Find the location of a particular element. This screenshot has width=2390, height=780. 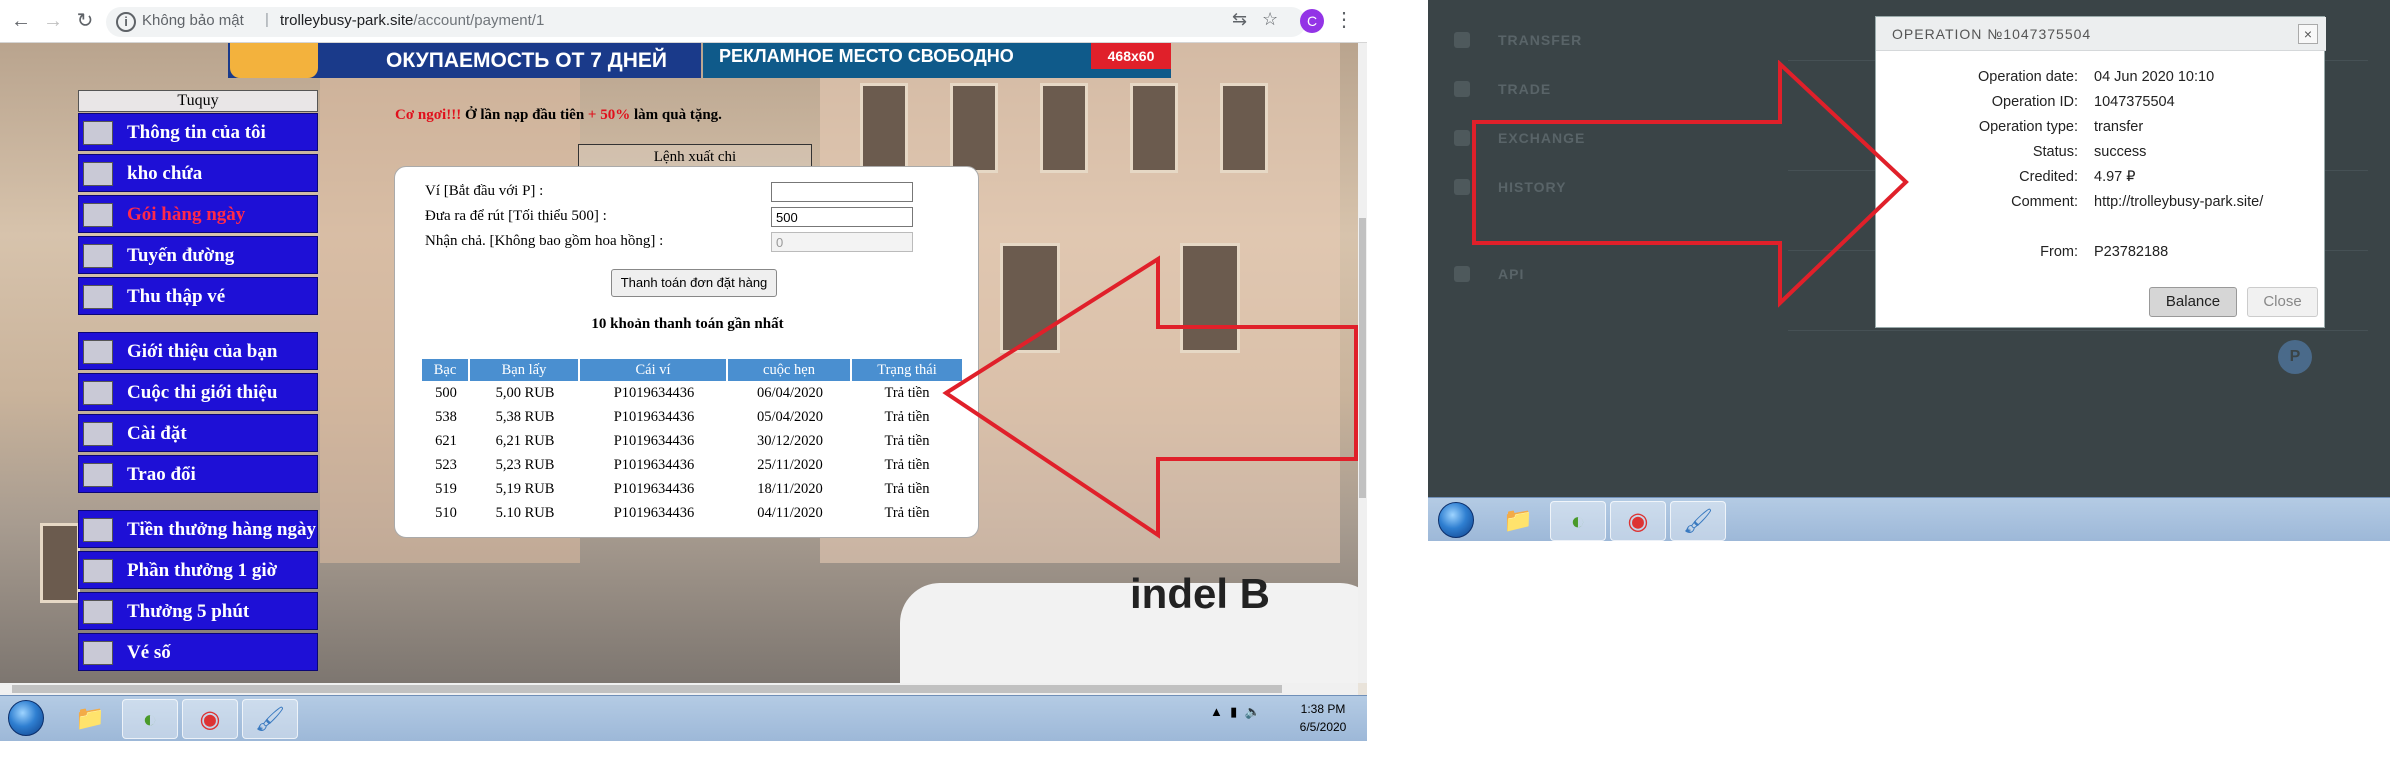

history-icon is located at coordinates (1462, 187).